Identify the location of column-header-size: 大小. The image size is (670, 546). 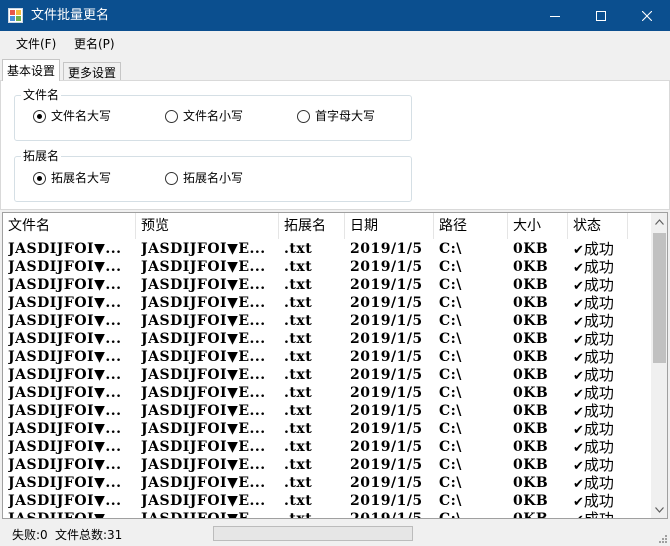
(538, 226).